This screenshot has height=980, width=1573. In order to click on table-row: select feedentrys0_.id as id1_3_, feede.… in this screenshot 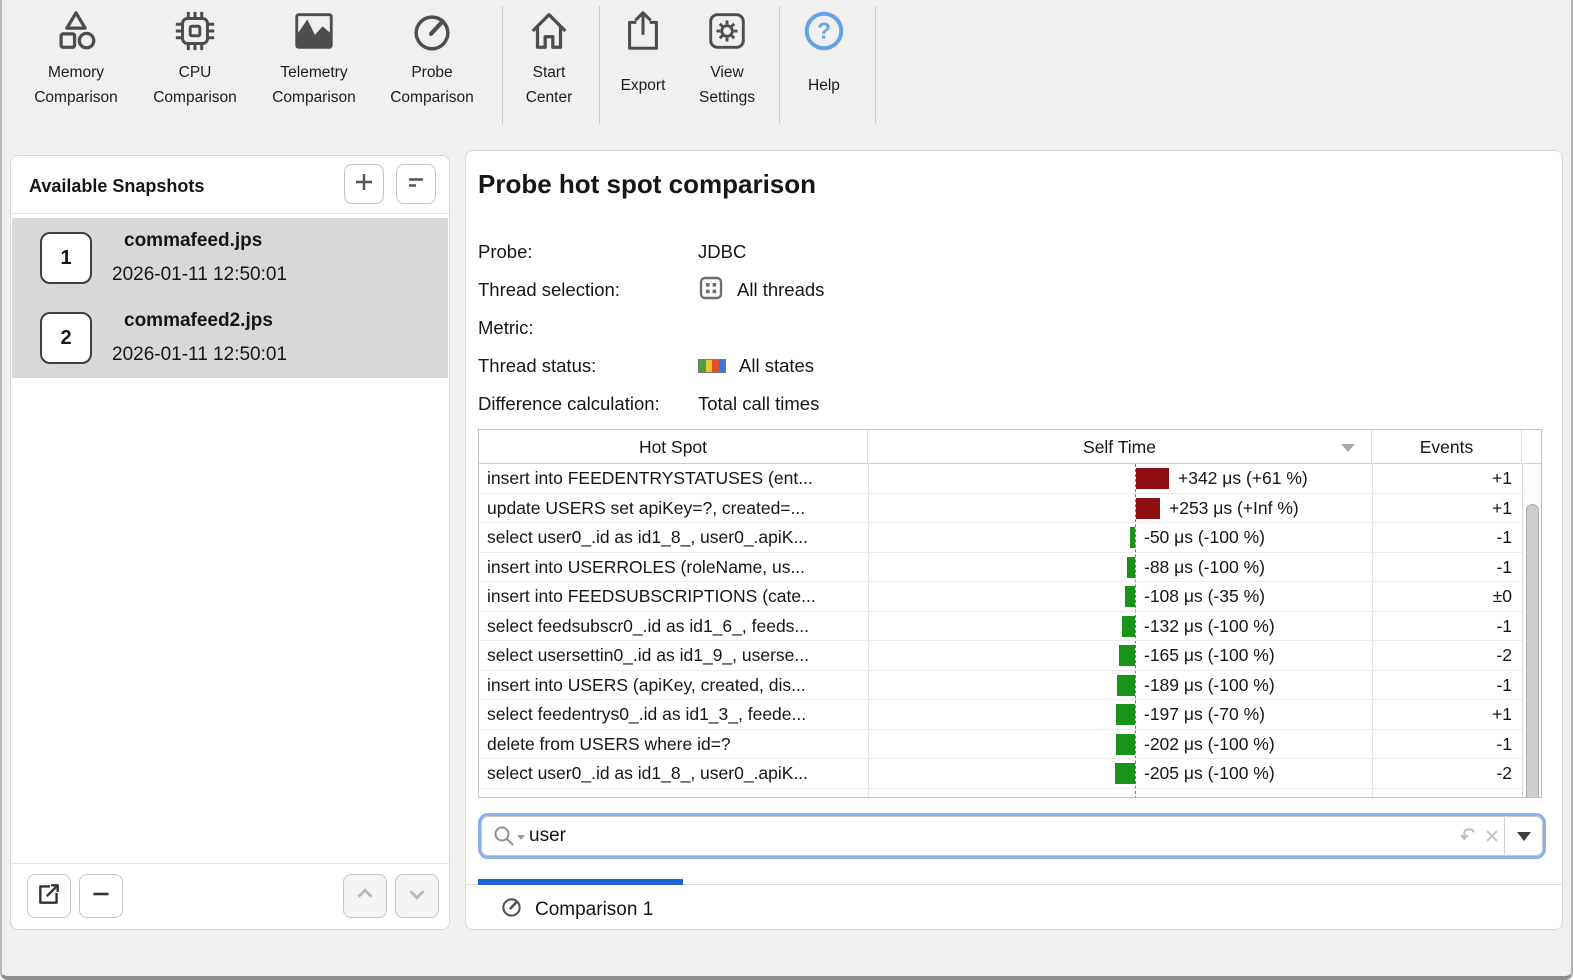, I will do `click(1010, 715)`.